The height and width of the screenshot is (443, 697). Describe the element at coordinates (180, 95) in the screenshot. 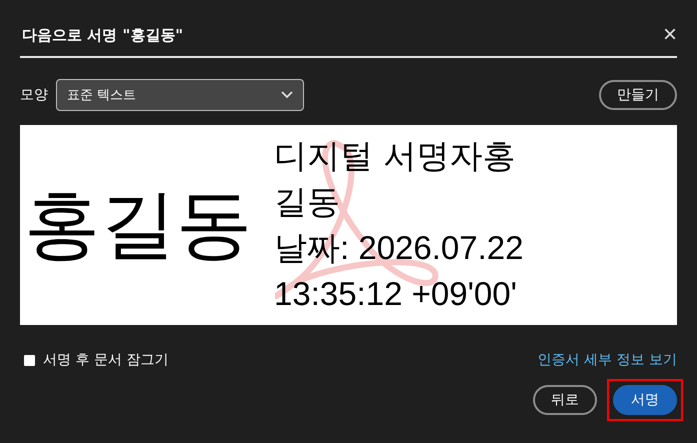

I see `appearance-dropdown: 표준 텍스트` at that location.